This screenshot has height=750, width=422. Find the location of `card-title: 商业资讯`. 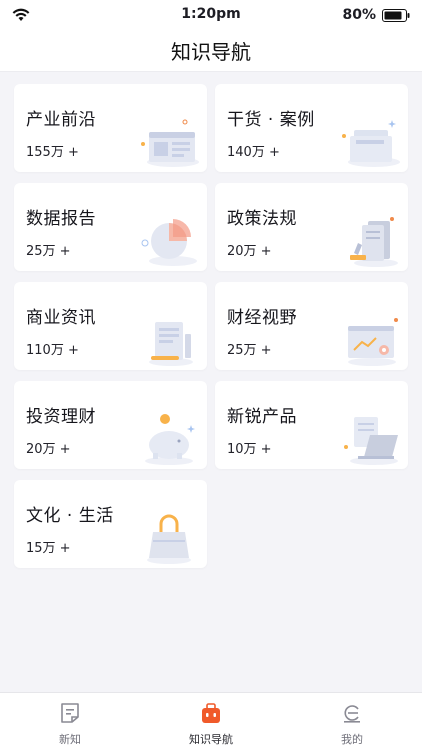

card-title: 商业资讯 is located at coordinates (61, 318).